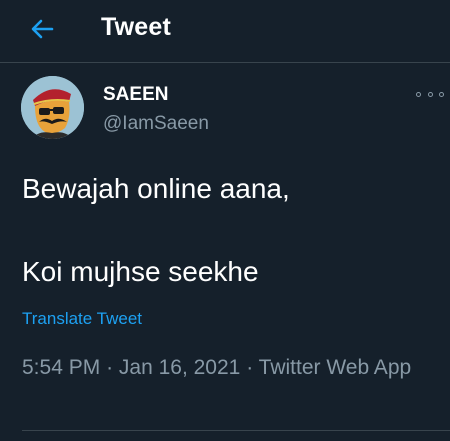  Describe the element at coordinates (335, 367) in the screenshot. I see `tweet-source: Twitter Web App` at that location.